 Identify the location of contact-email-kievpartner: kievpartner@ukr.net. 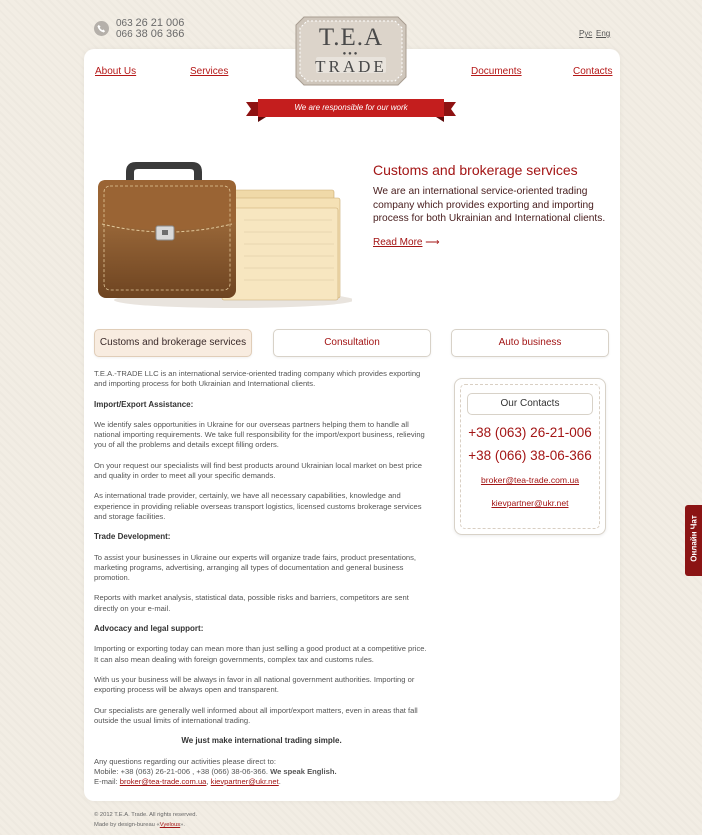
(530, 503).